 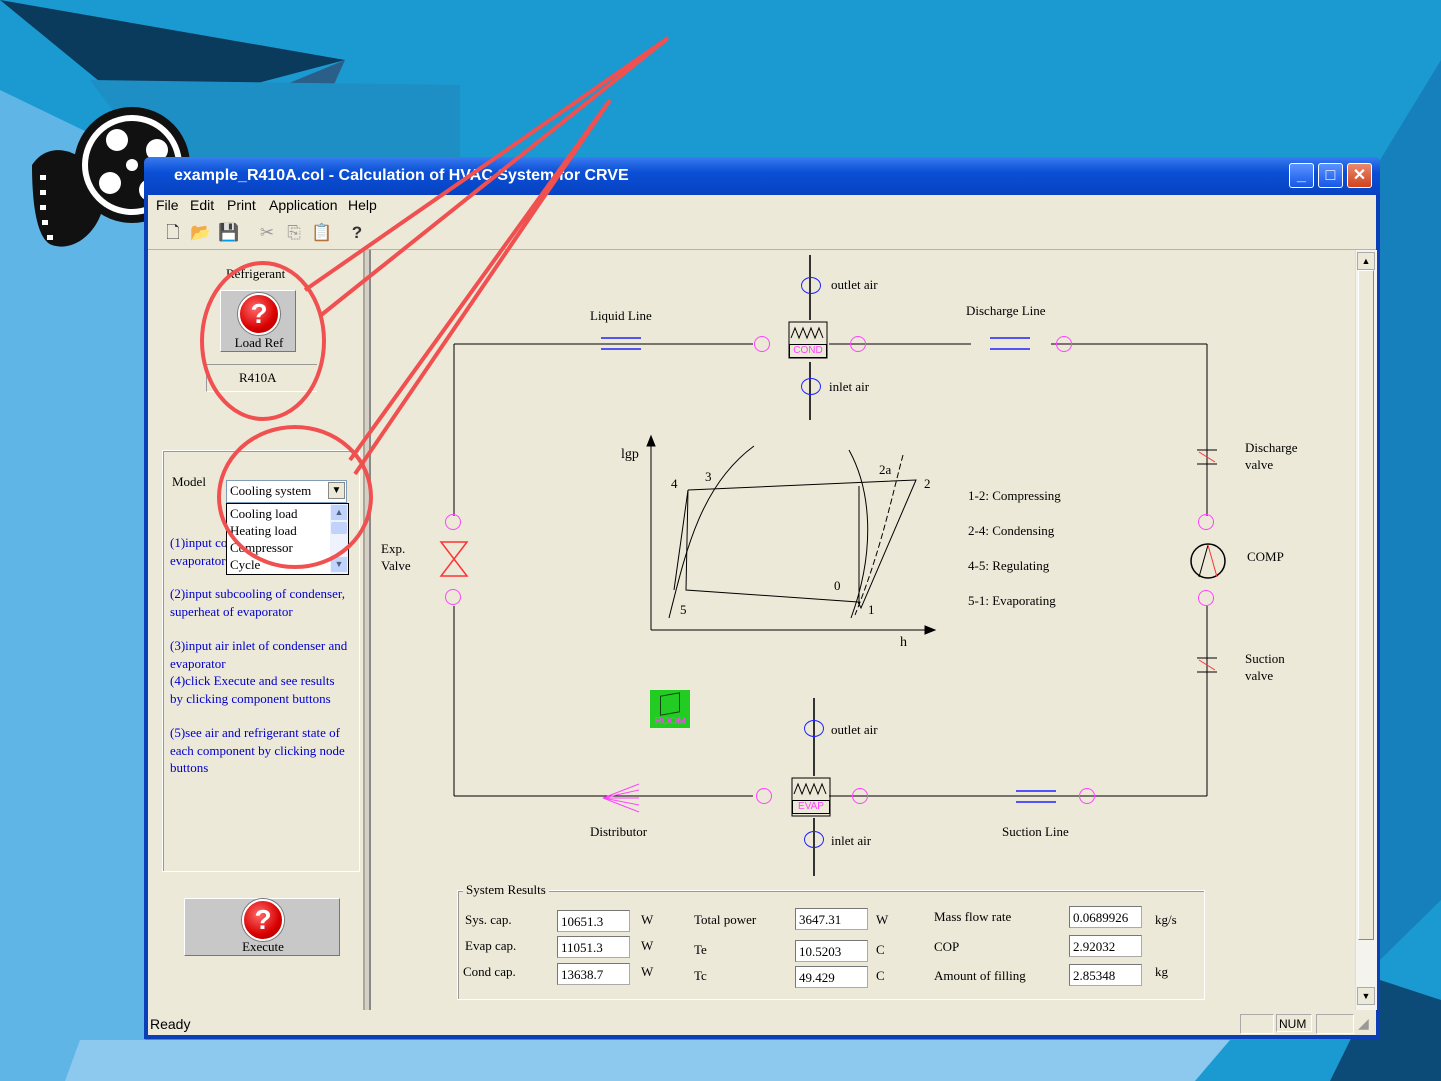 What do you see at coordinates (670, 709) in the screenshot?
I see `room-button: ROOM` at bounding box center [670, 709].